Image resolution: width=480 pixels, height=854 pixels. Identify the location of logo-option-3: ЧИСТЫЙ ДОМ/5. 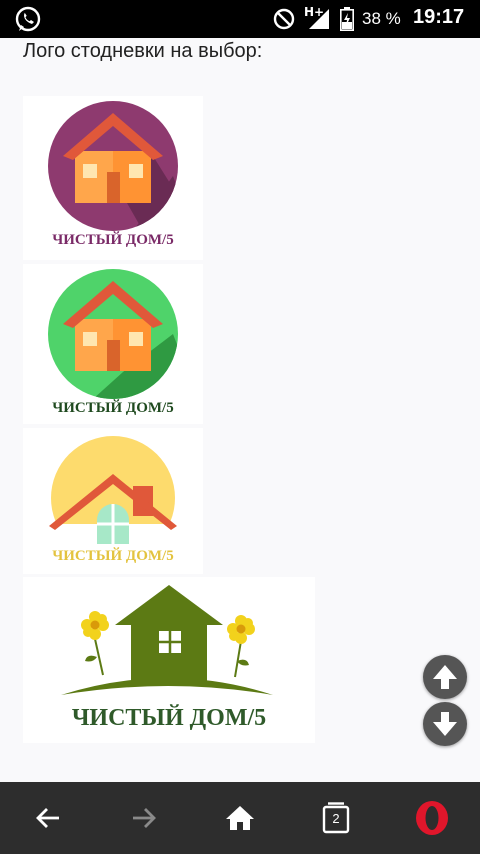
(113, 501).